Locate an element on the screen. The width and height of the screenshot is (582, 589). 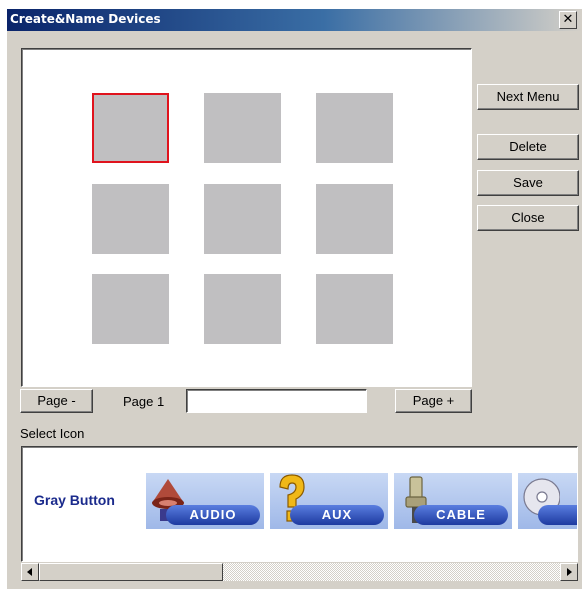
page-indicator: Page 1 is located at coordinates (144, 401).